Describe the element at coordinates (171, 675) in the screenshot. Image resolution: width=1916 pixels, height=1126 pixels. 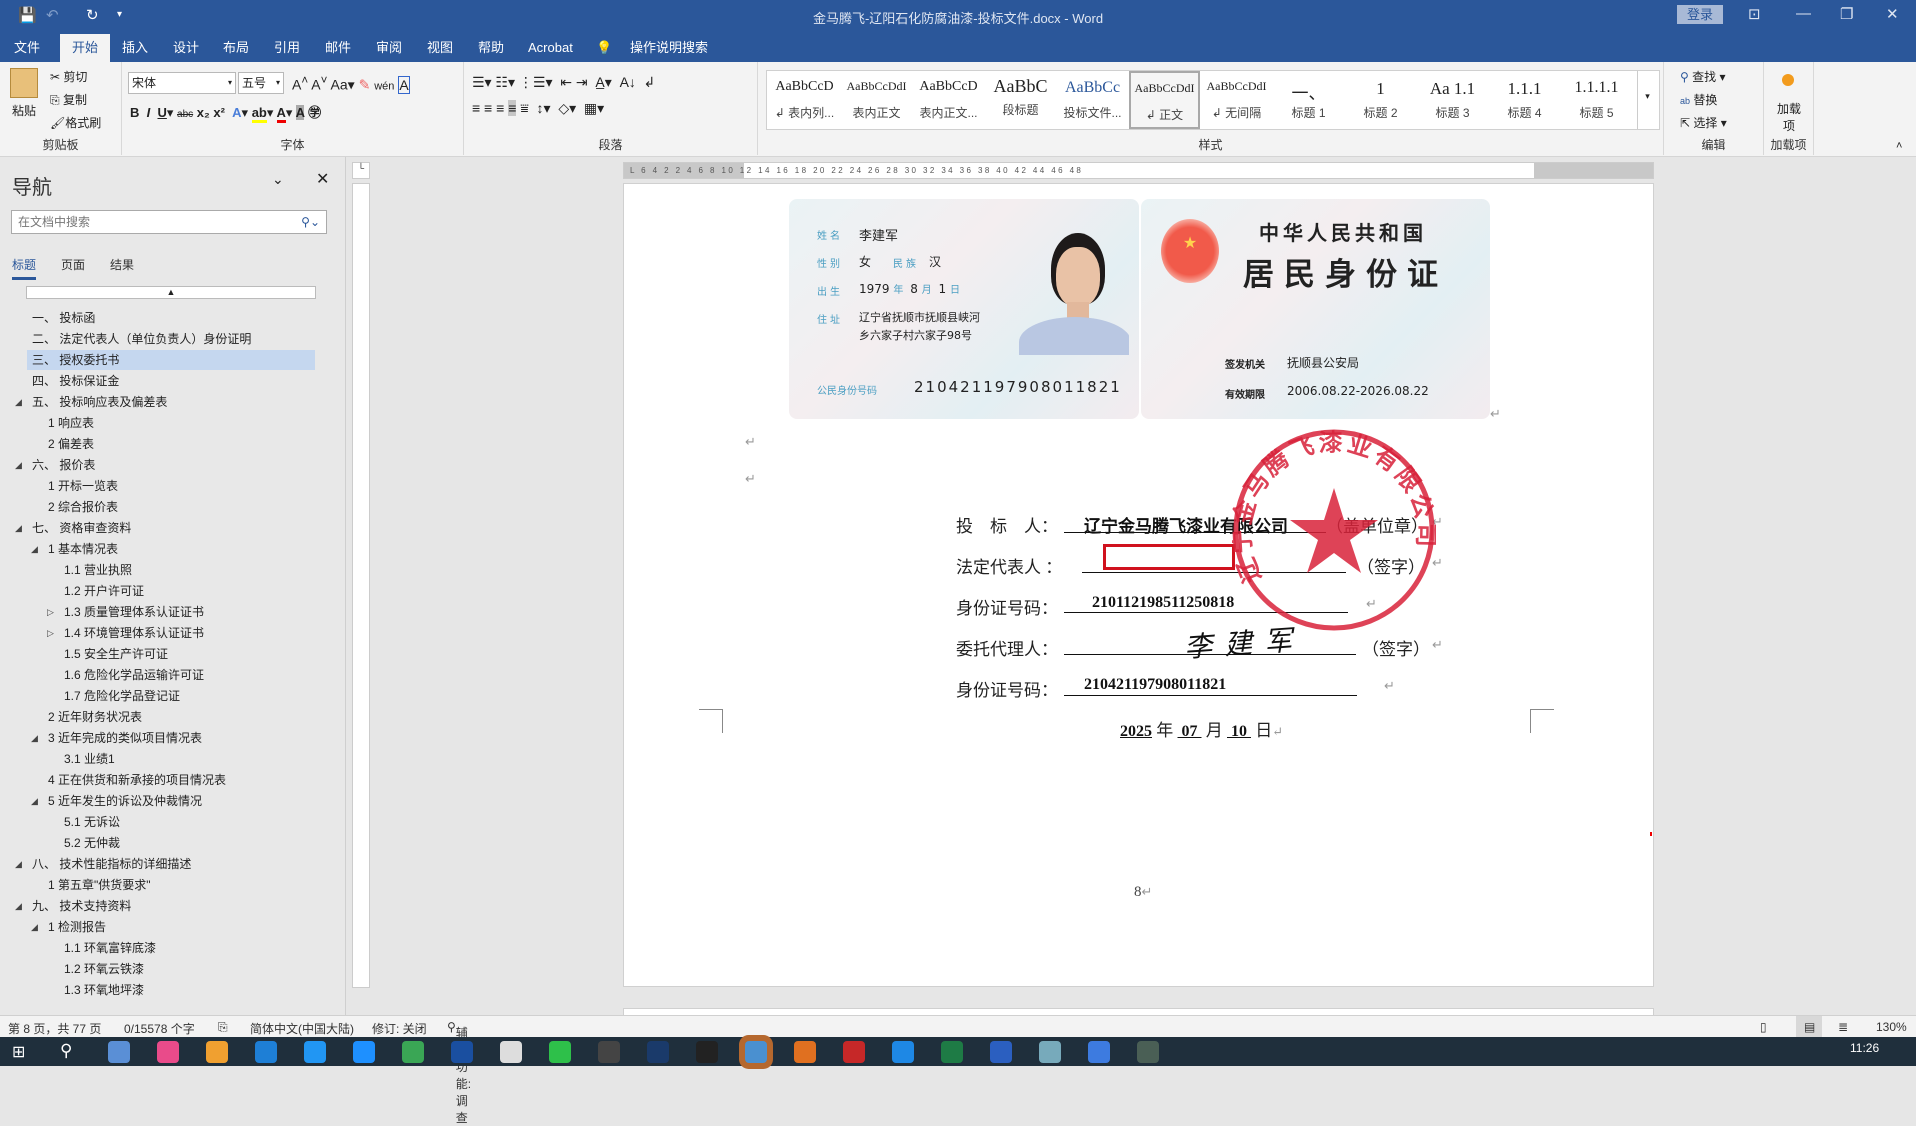
I see `nav-heading-item: 1.6 危险化学品运输许可证` at that location.